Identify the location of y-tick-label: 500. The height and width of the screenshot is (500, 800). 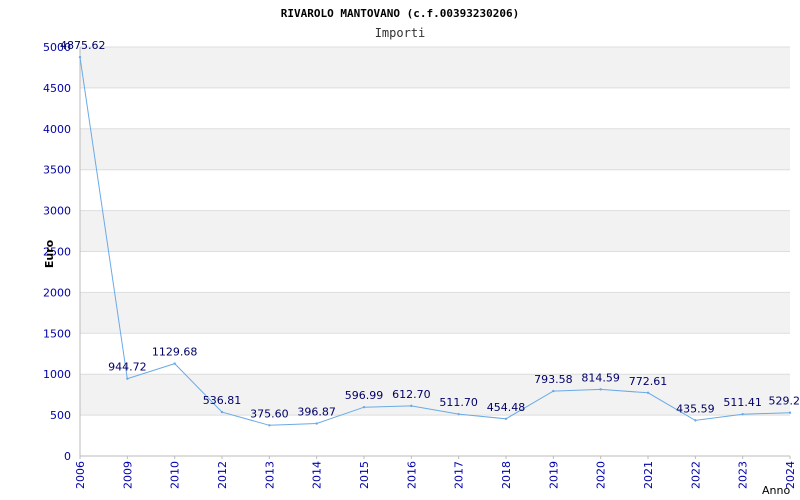
(60, 415).